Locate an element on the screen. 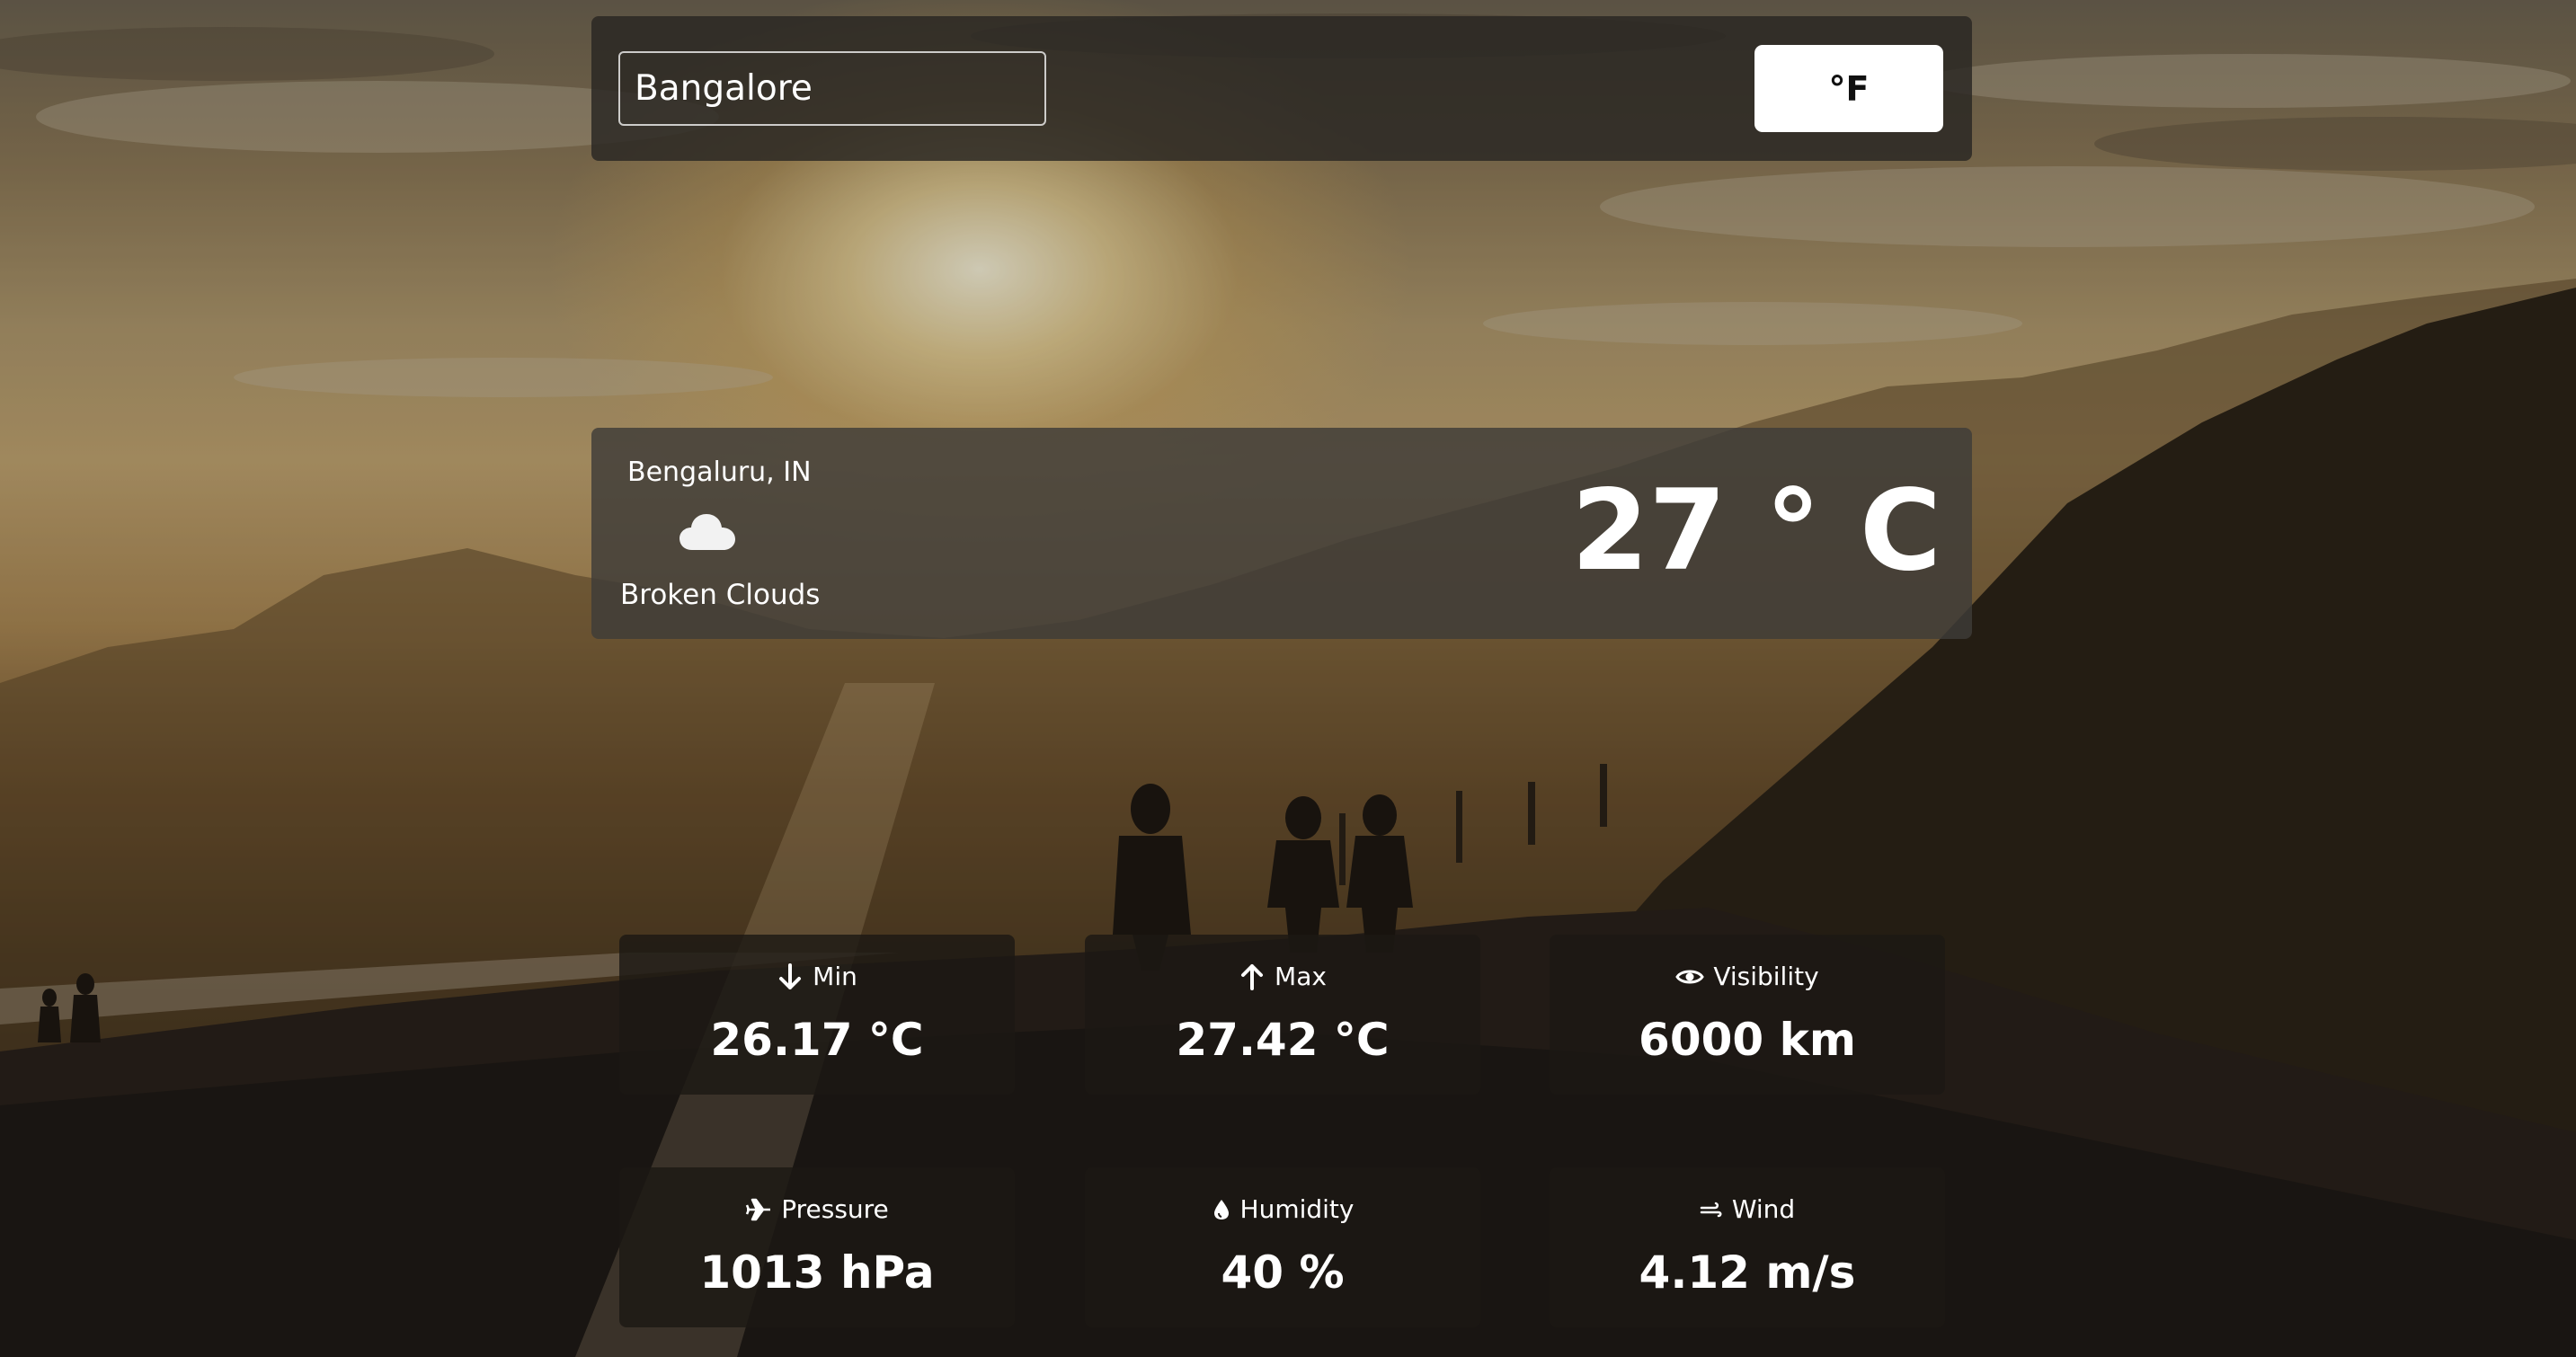 The height and width of the screenshot is (1357, 2576). humidity-card: Humidity 40 % is located at coordinates (1282, 1247).